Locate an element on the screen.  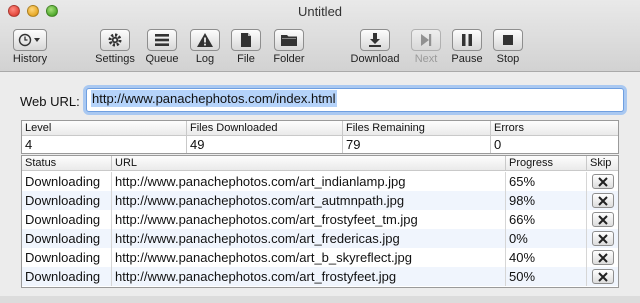
stop-button is located at coordinates (508, 40).